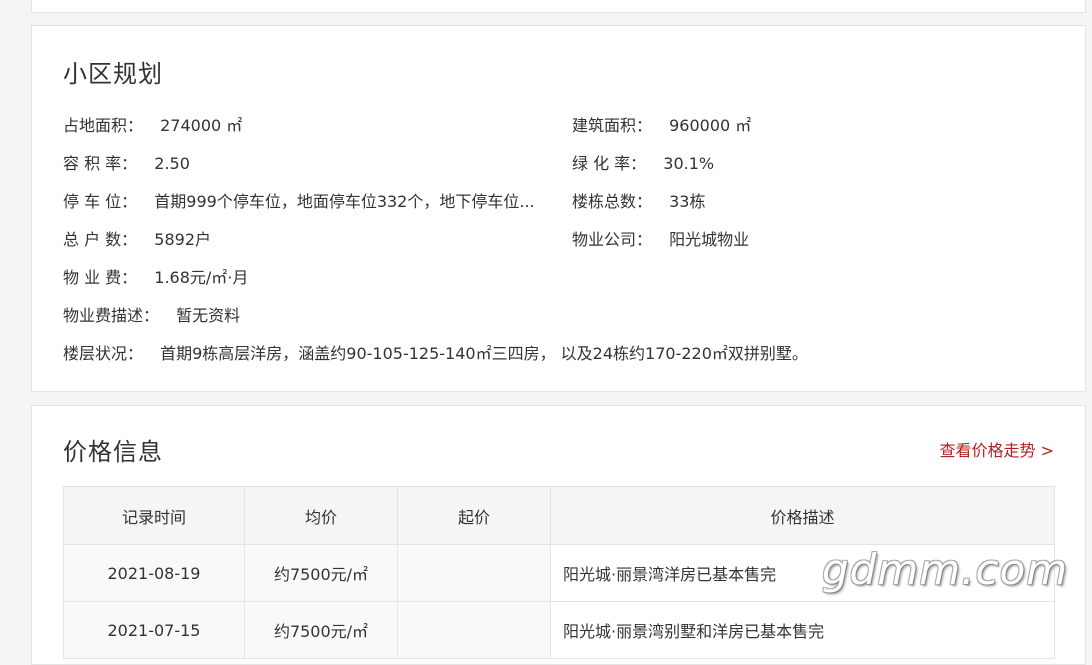 The height and width of the screenshot is (665, 1092). I want to click on cell-description: 阳光城·丽景湾别墅和洋房已基本售完, so click(802, 630).